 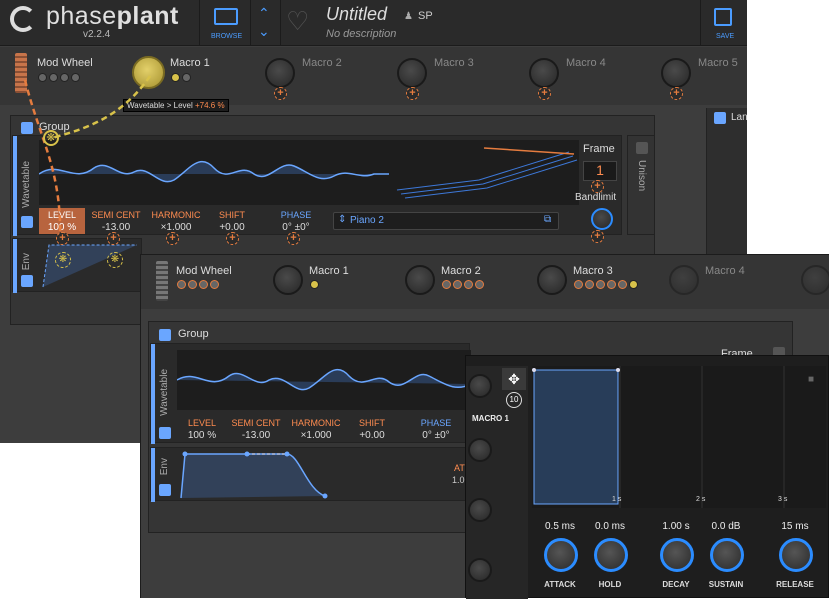 What do you see at coordinates (329, 271) in the screenshot?
I see `macro-label: Macro 1` at bounding box center [329, 271].